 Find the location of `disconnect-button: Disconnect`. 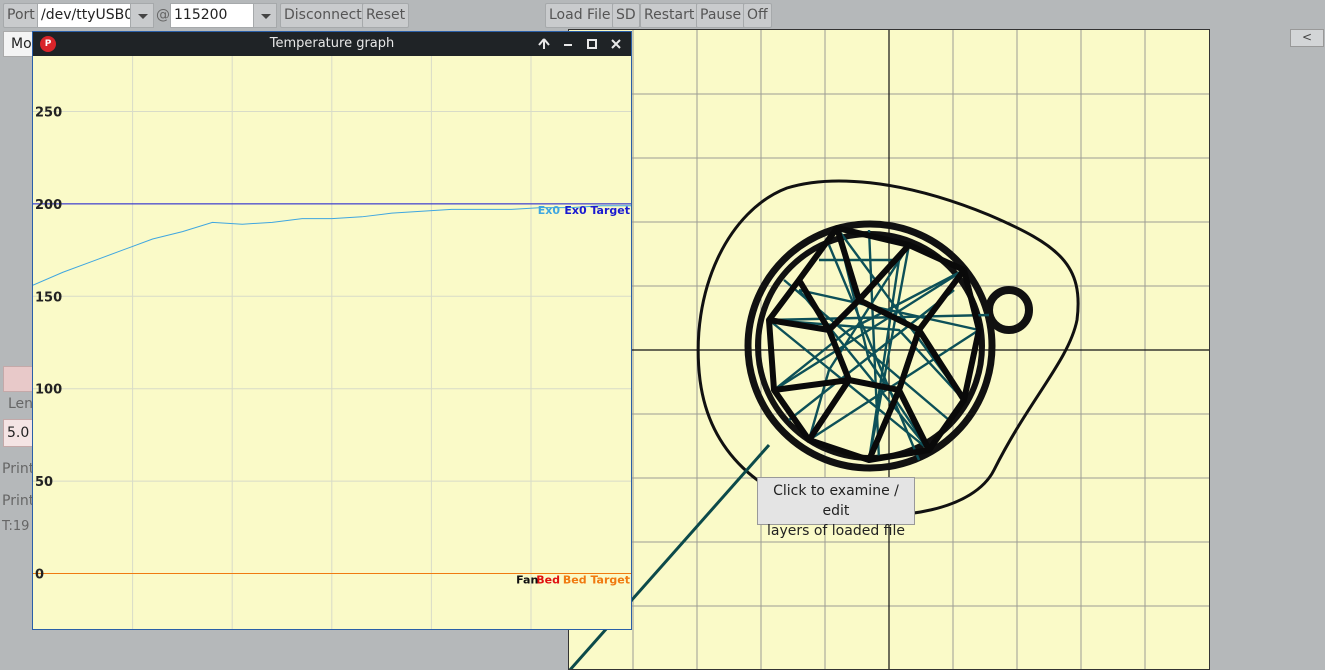

disconnect-button: Disconnect is located at coordinates (323, 15).